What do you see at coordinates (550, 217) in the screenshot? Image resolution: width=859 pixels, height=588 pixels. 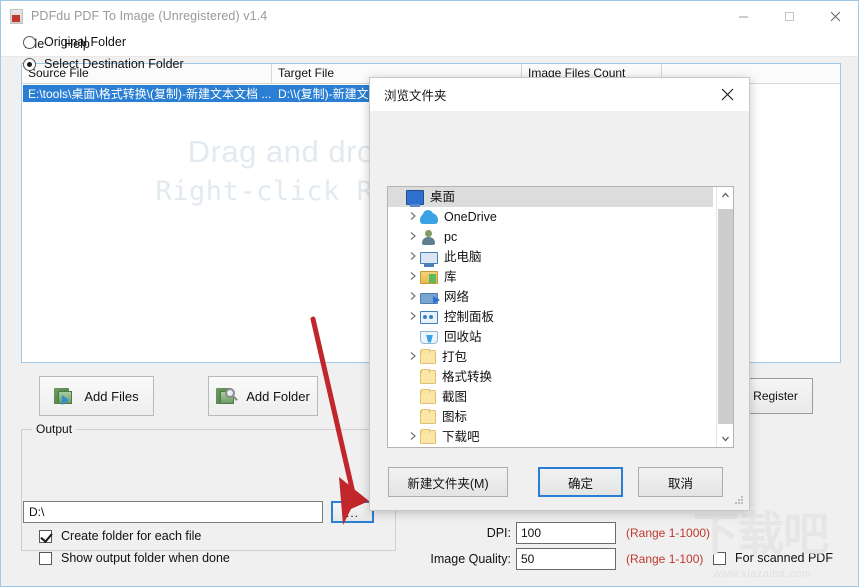 I see `tree-item-1: OneDrive` at bounding box center [550, 217].